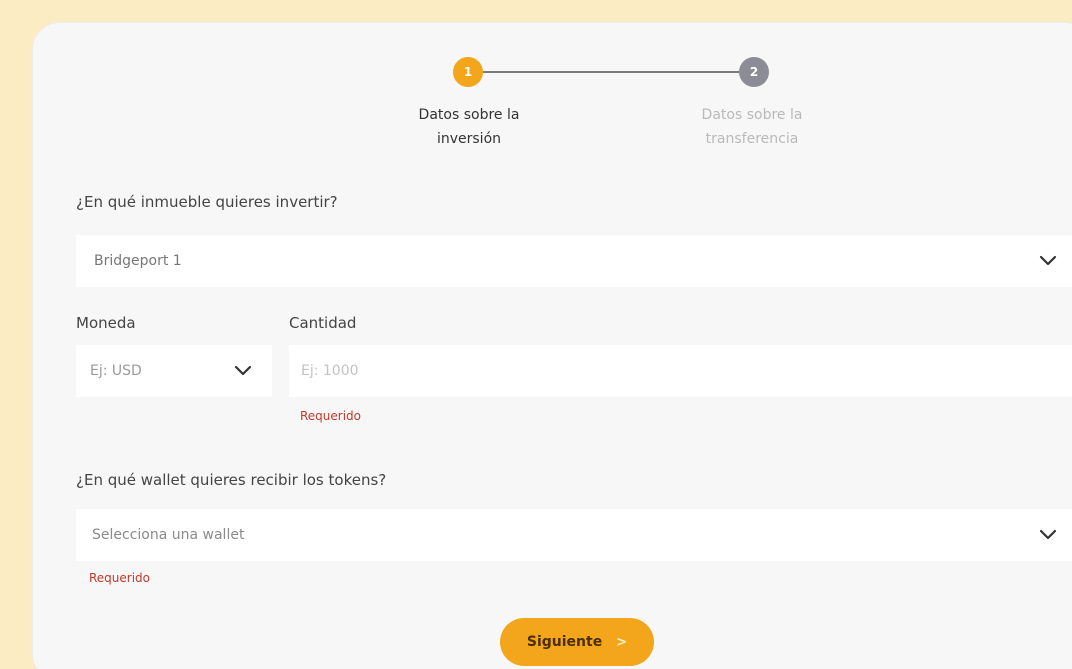 This screenshot has width=1072, height=669. I want to click on step-2-indicator: 2, so click(754, 72).